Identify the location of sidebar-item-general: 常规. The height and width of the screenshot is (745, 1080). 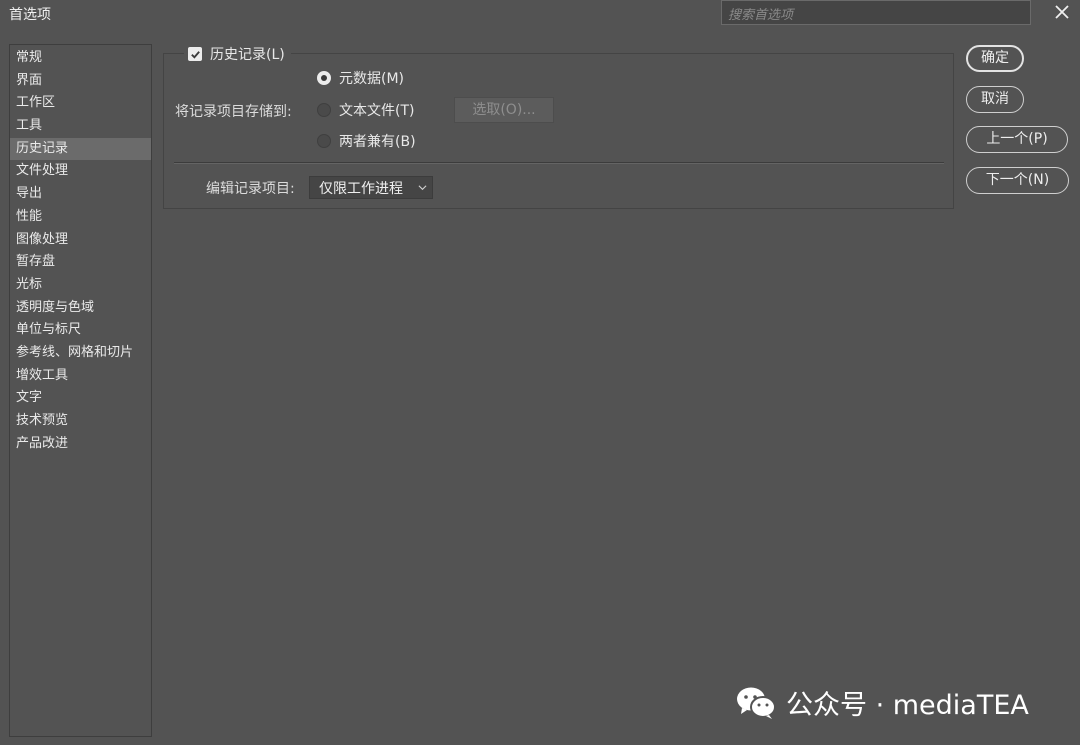
(80, 58).